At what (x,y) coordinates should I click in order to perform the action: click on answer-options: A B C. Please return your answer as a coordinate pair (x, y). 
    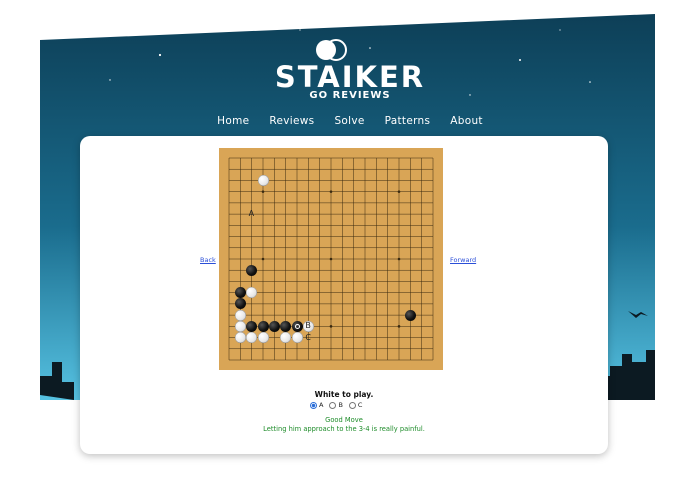
    Looking at the image, I should click on (336, 405).